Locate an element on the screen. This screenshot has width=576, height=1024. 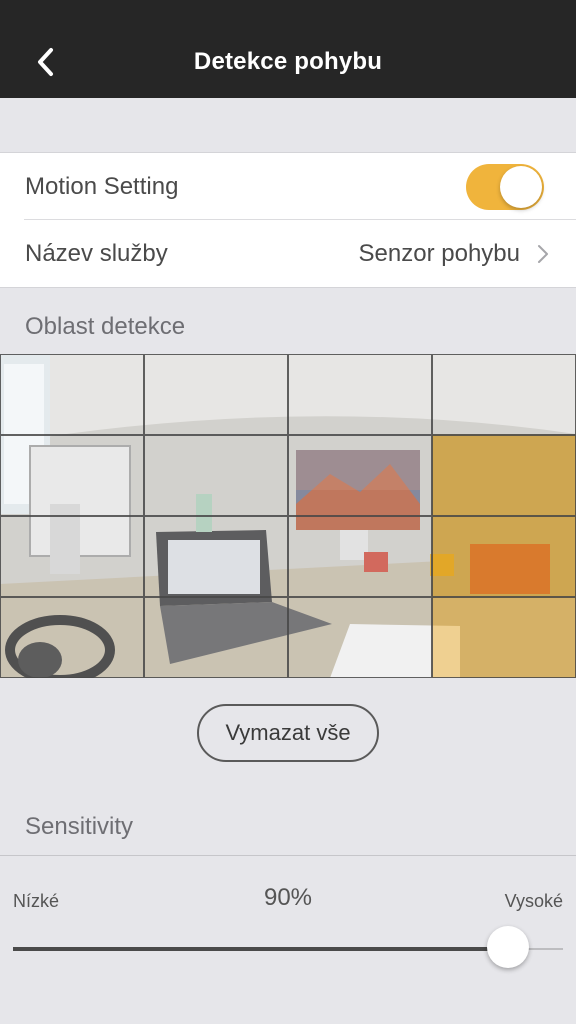
sensitivity-value: 90% is located at coordinates (288, 897).